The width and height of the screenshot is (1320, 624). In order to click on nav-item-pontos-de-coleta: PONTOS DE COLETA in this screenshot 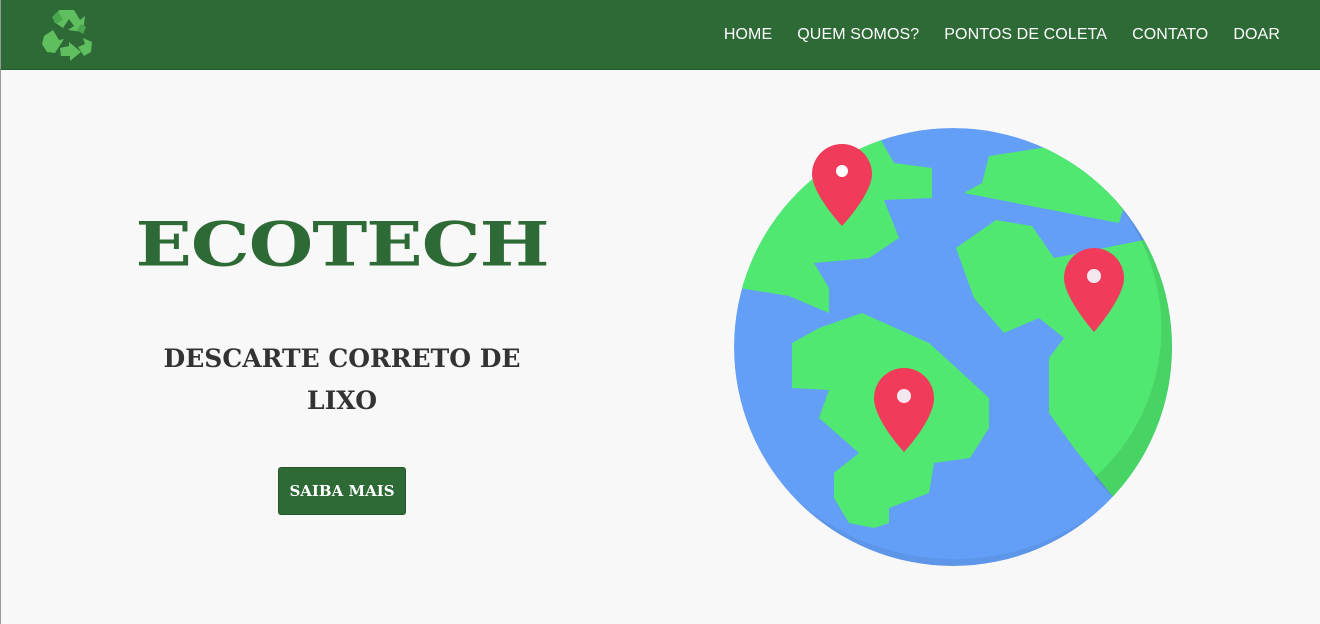, I will do `click(1025, 35)`.